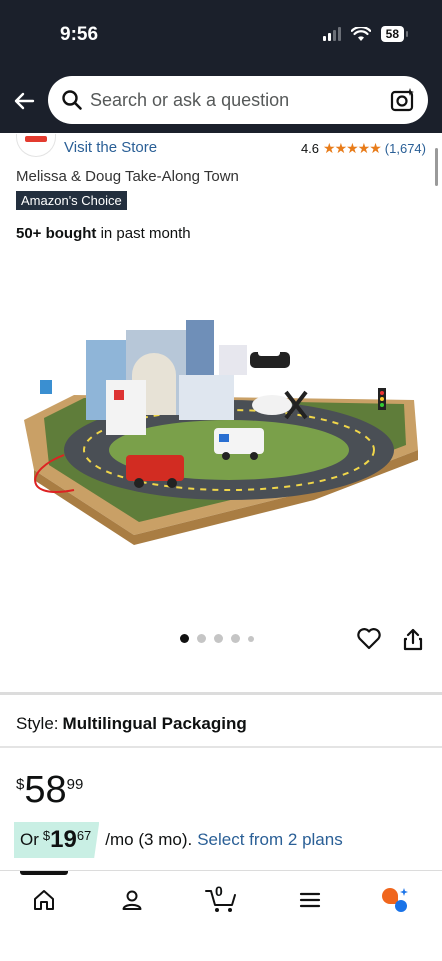 Image resolution: width=442 pixels, height=961 pixels. I want to click on product-title: Melissa & Doug Take-Along Town, so click(127, 176).